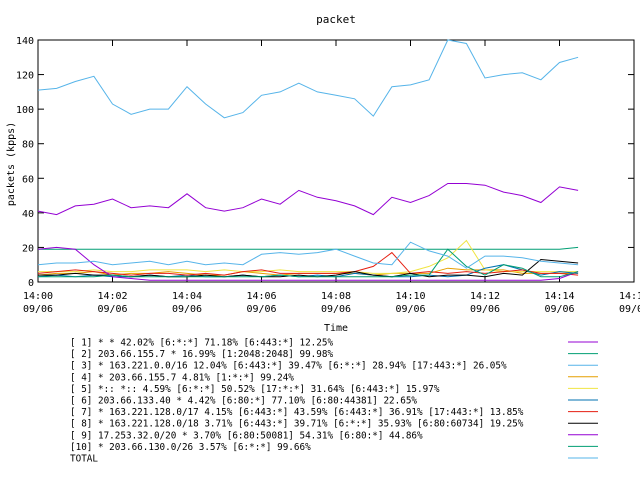 The image size is (640, 480). Describe the element at coordinates (336, 328) in the screenshot. I see `x-axis-label: Time` at that location.